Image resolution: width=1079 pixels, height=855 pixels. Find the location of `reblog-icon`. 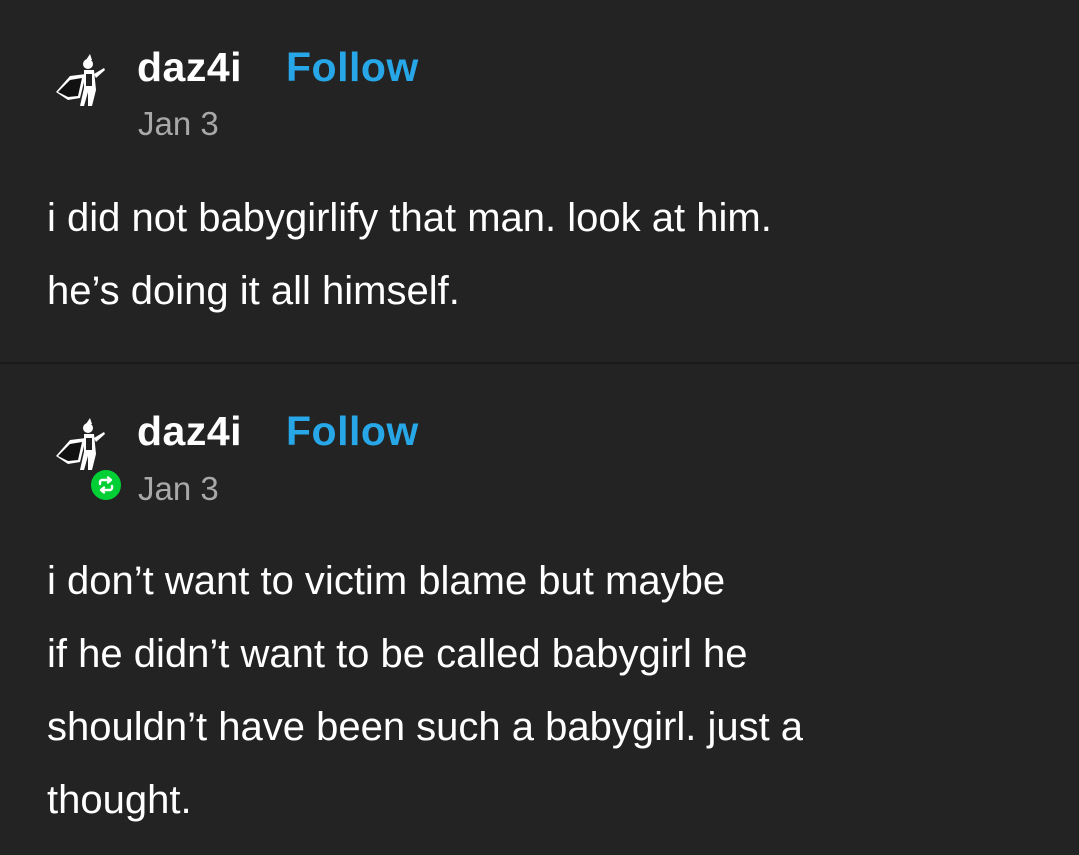

reblog-icon is located at coordinates (106, 485).